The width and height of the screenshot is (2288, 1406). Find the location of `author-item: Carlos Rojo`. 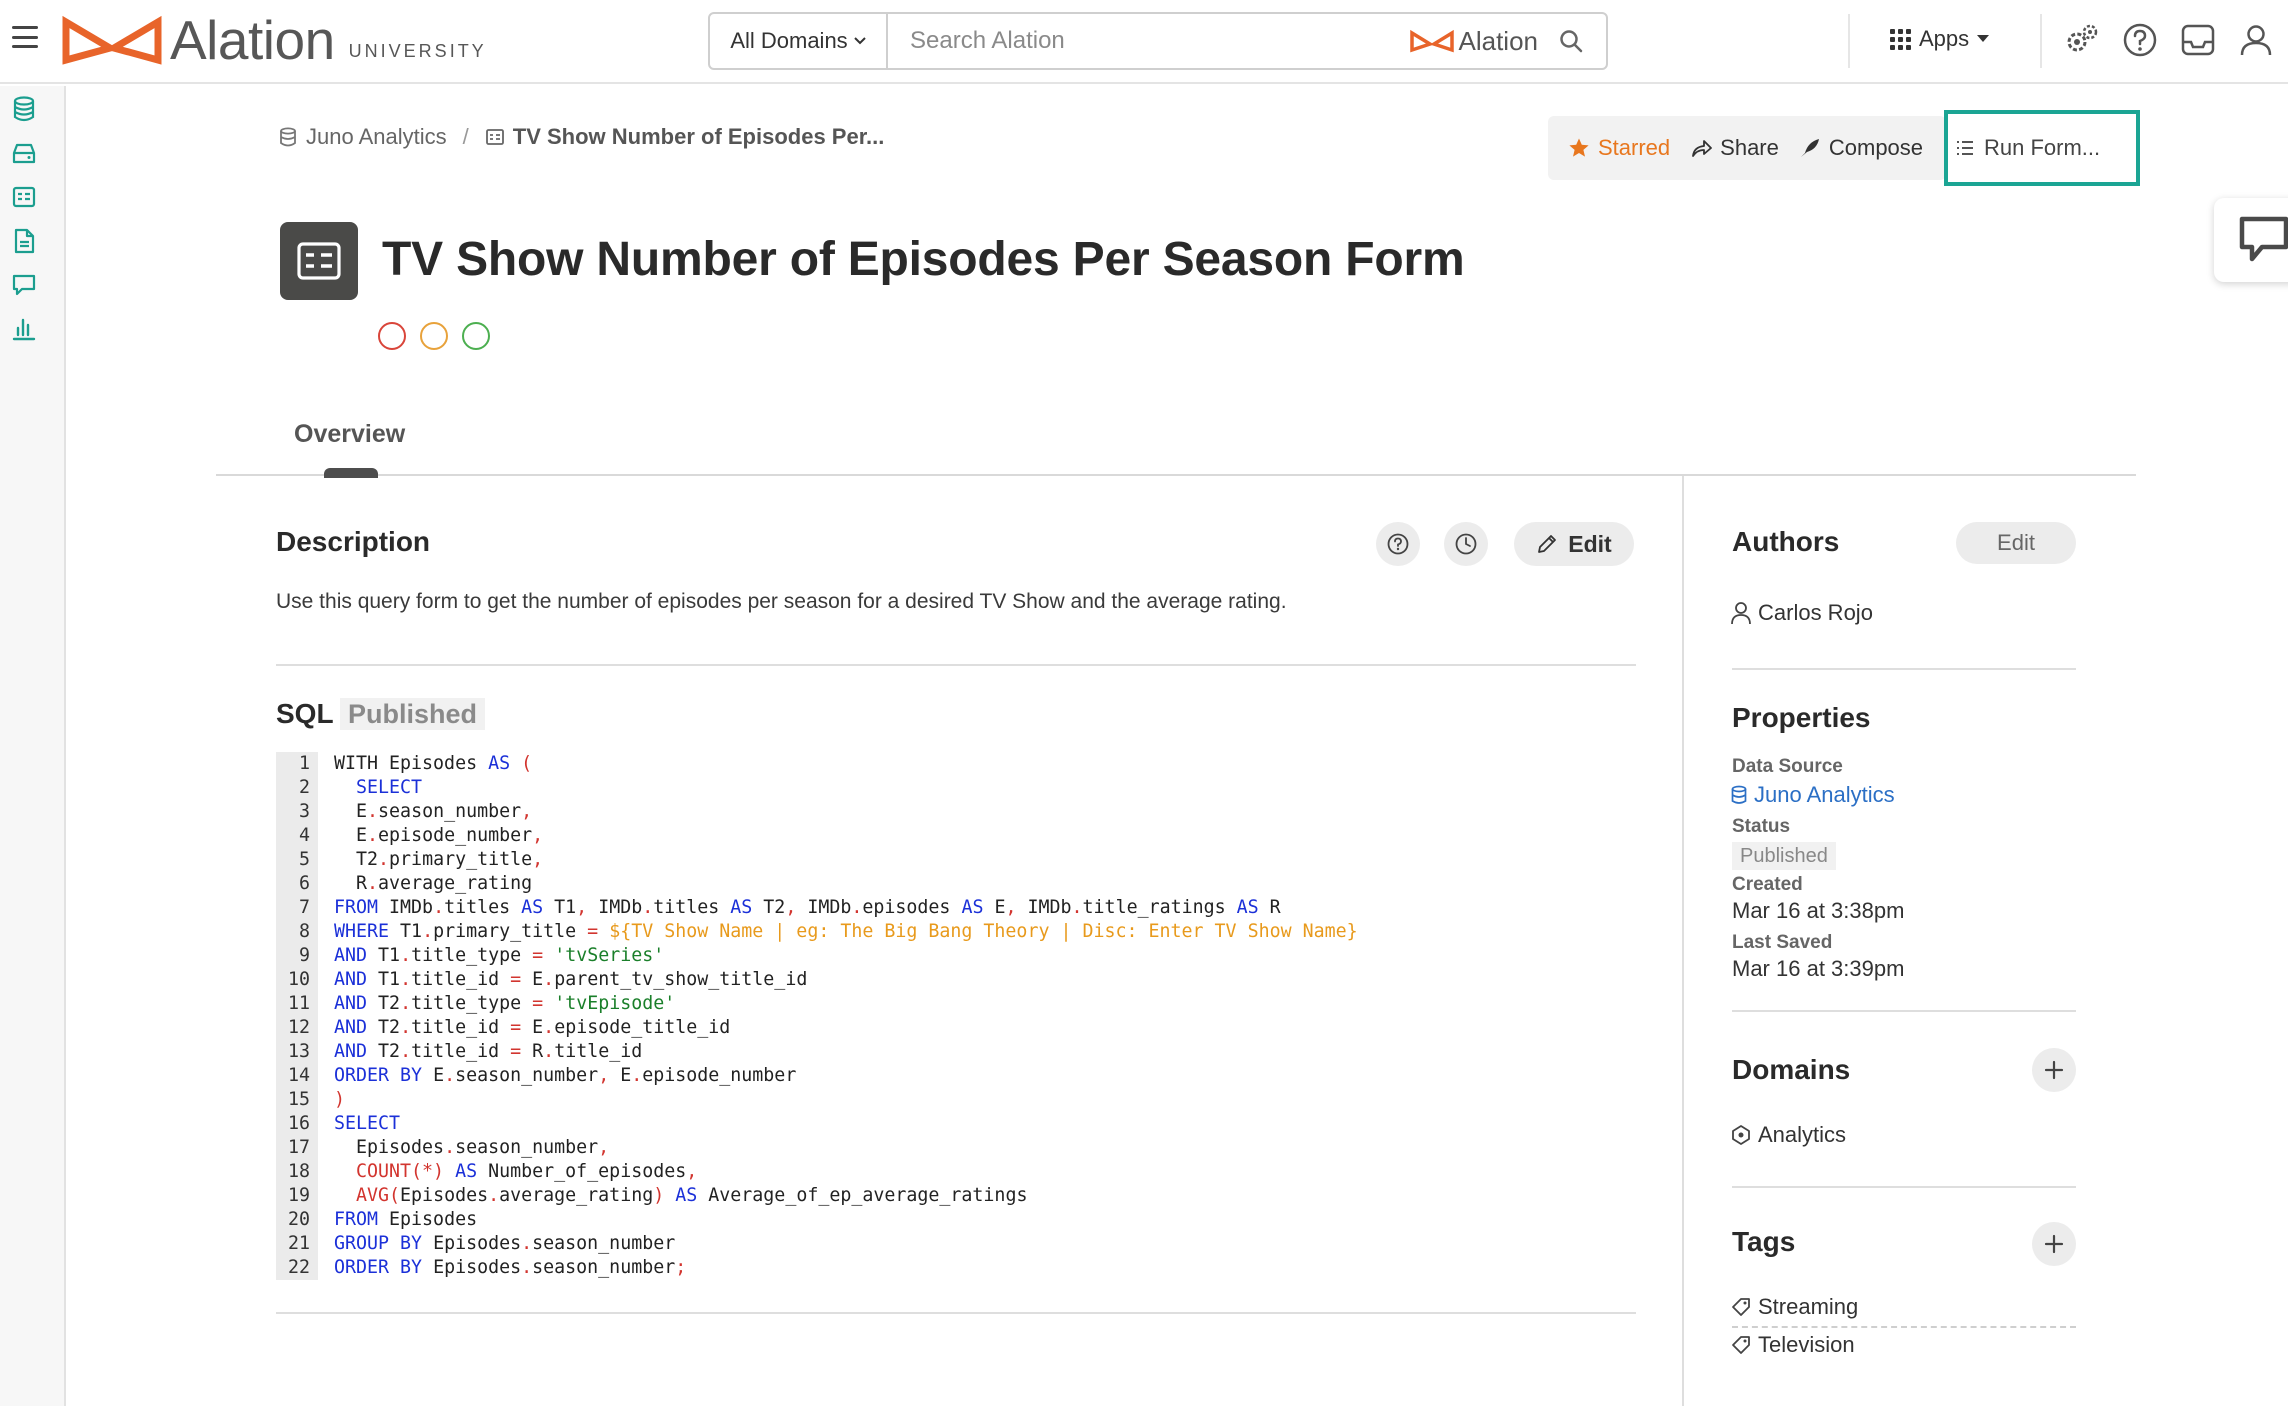

author-item: Carlos Rojo is located at coordinates (1801, 613).